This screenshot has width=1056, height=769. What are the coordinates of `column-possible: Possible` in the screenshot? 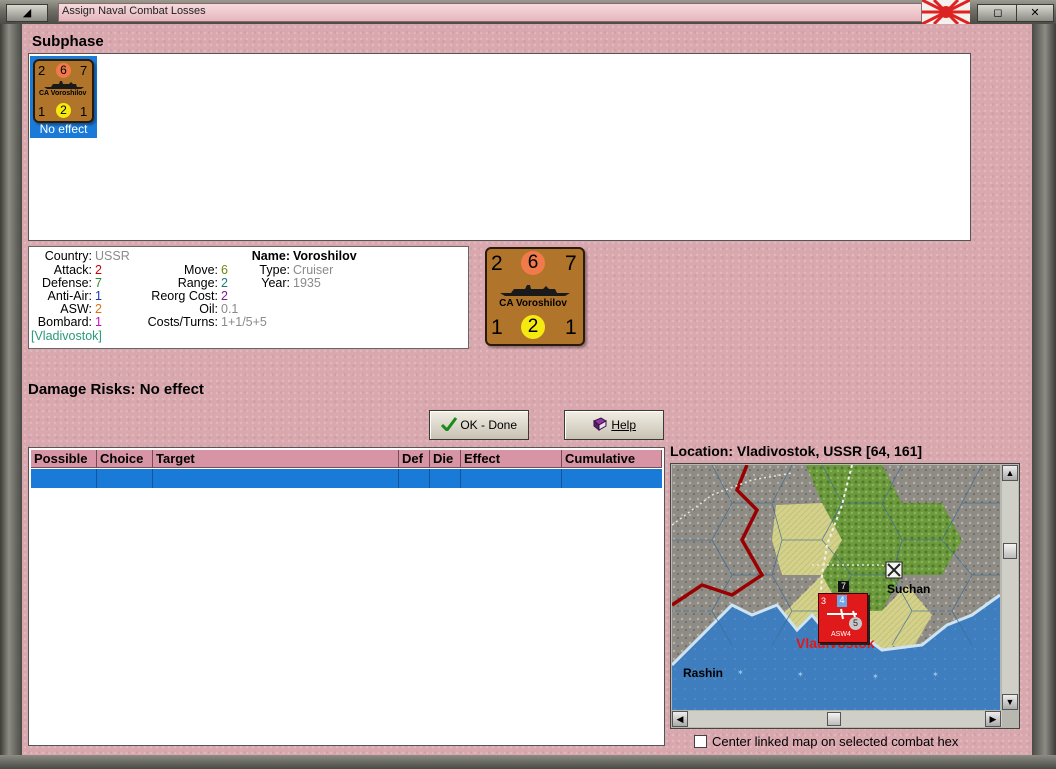 It's located at (64, 459).